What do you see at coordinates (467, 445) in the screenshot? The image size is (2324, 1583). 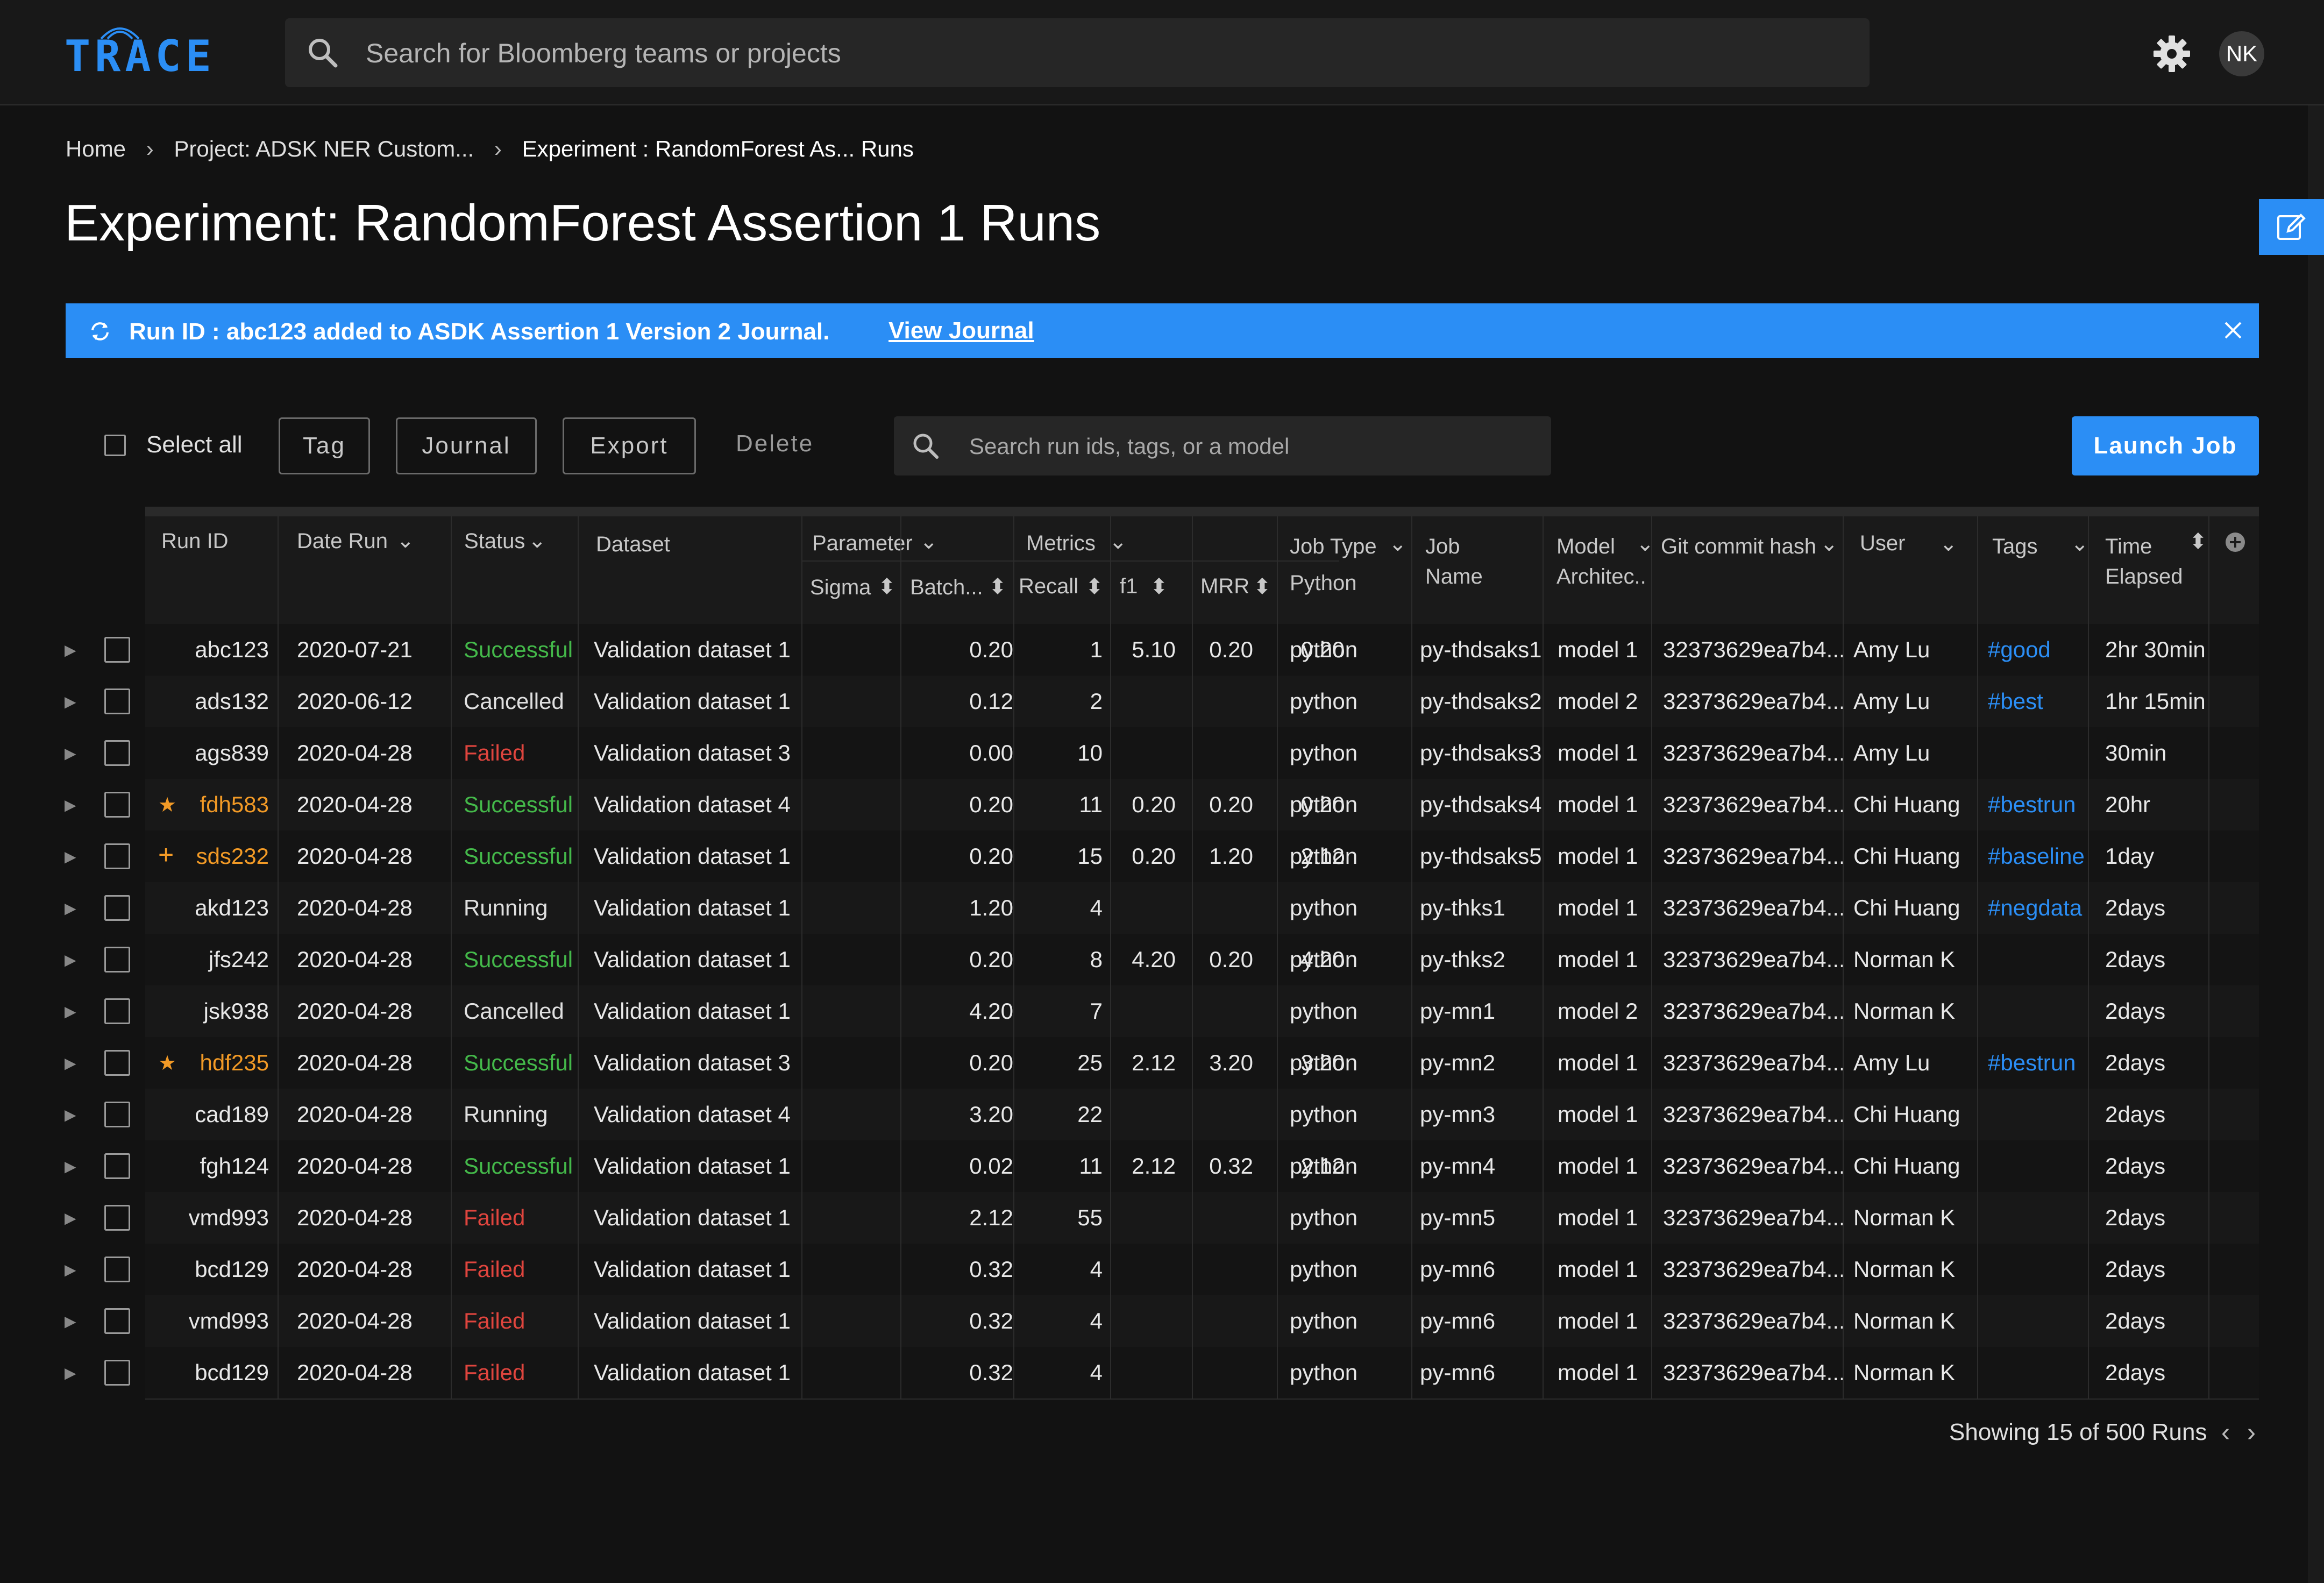 I see `journal-button: Journal` at bounding box center [467, 445].